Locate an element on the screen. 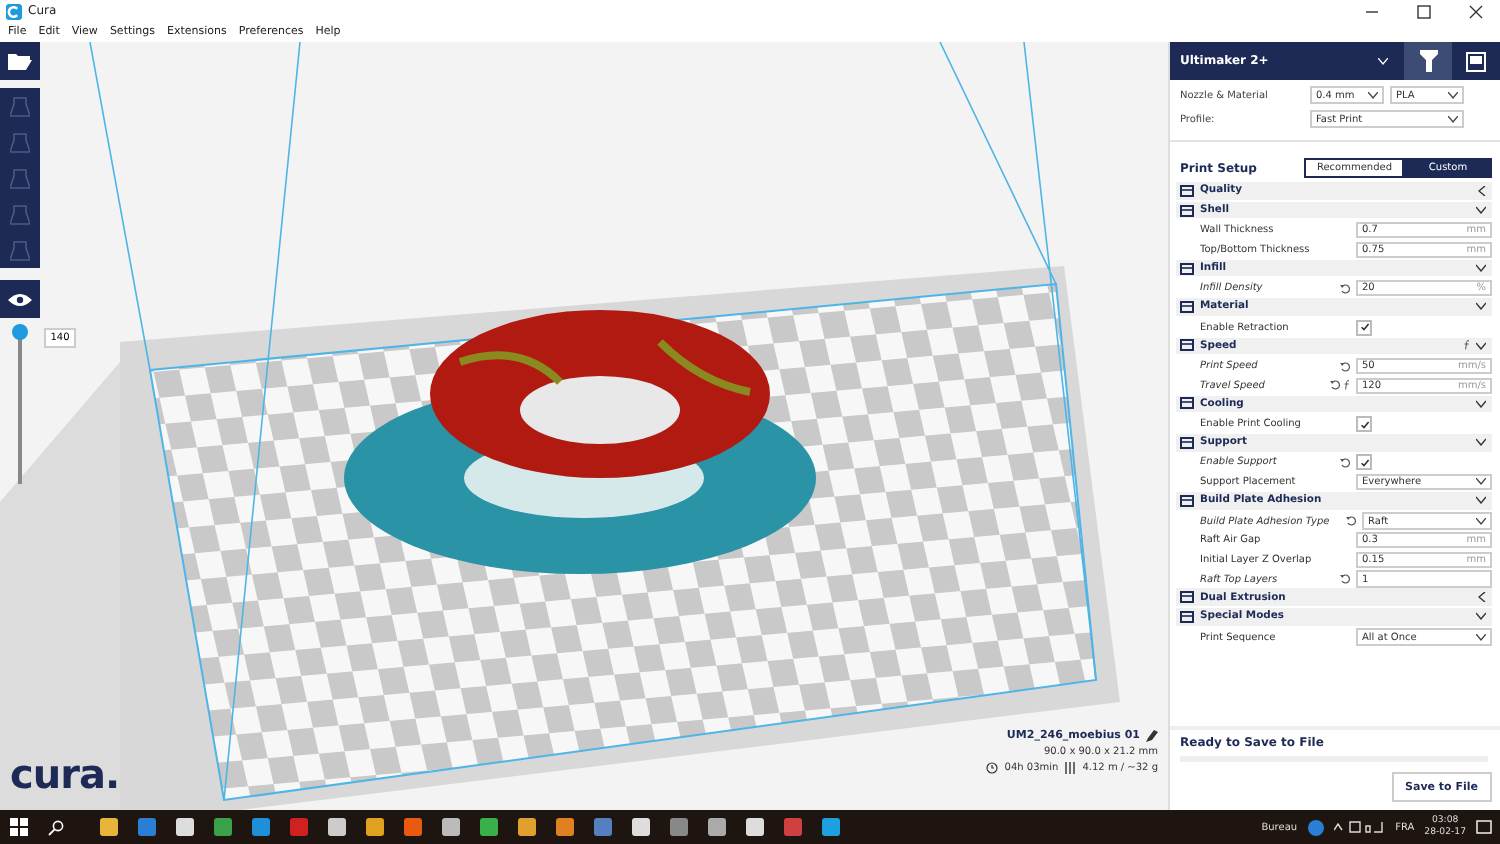  clock-icon is located at coordinates (992, 768).